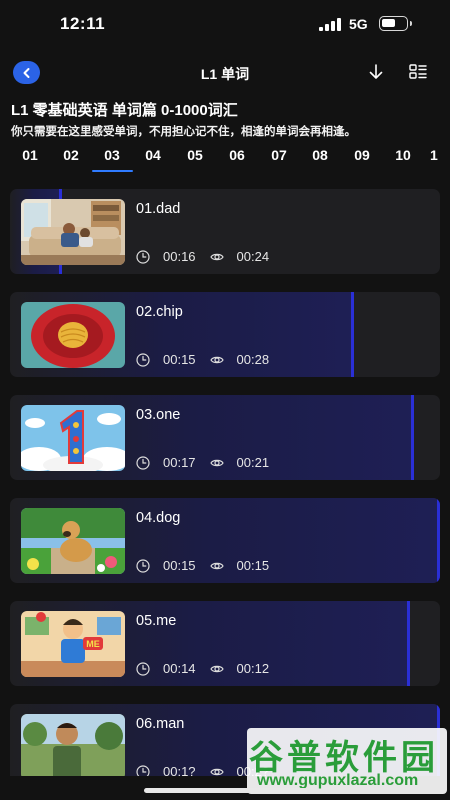  What do you see at coordinates (83, 23) in the screenshot?
I see `status-time: 12:11` at bounding box center [83, 23].